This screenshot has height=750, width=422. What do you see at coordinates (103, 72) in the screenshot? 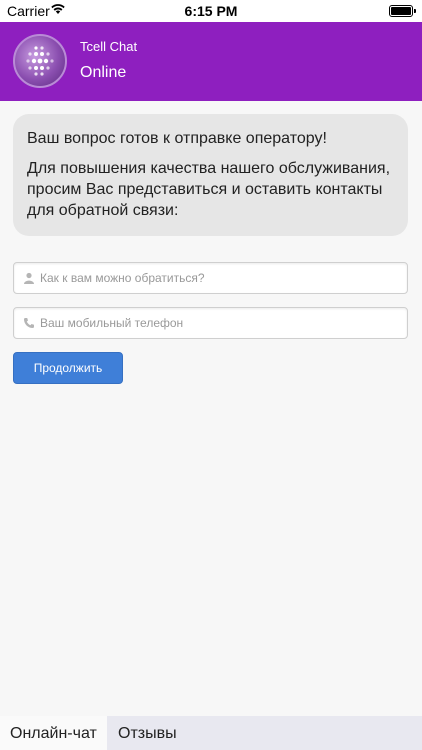
I see `online-status: Online` at bounding box center [103, 72].